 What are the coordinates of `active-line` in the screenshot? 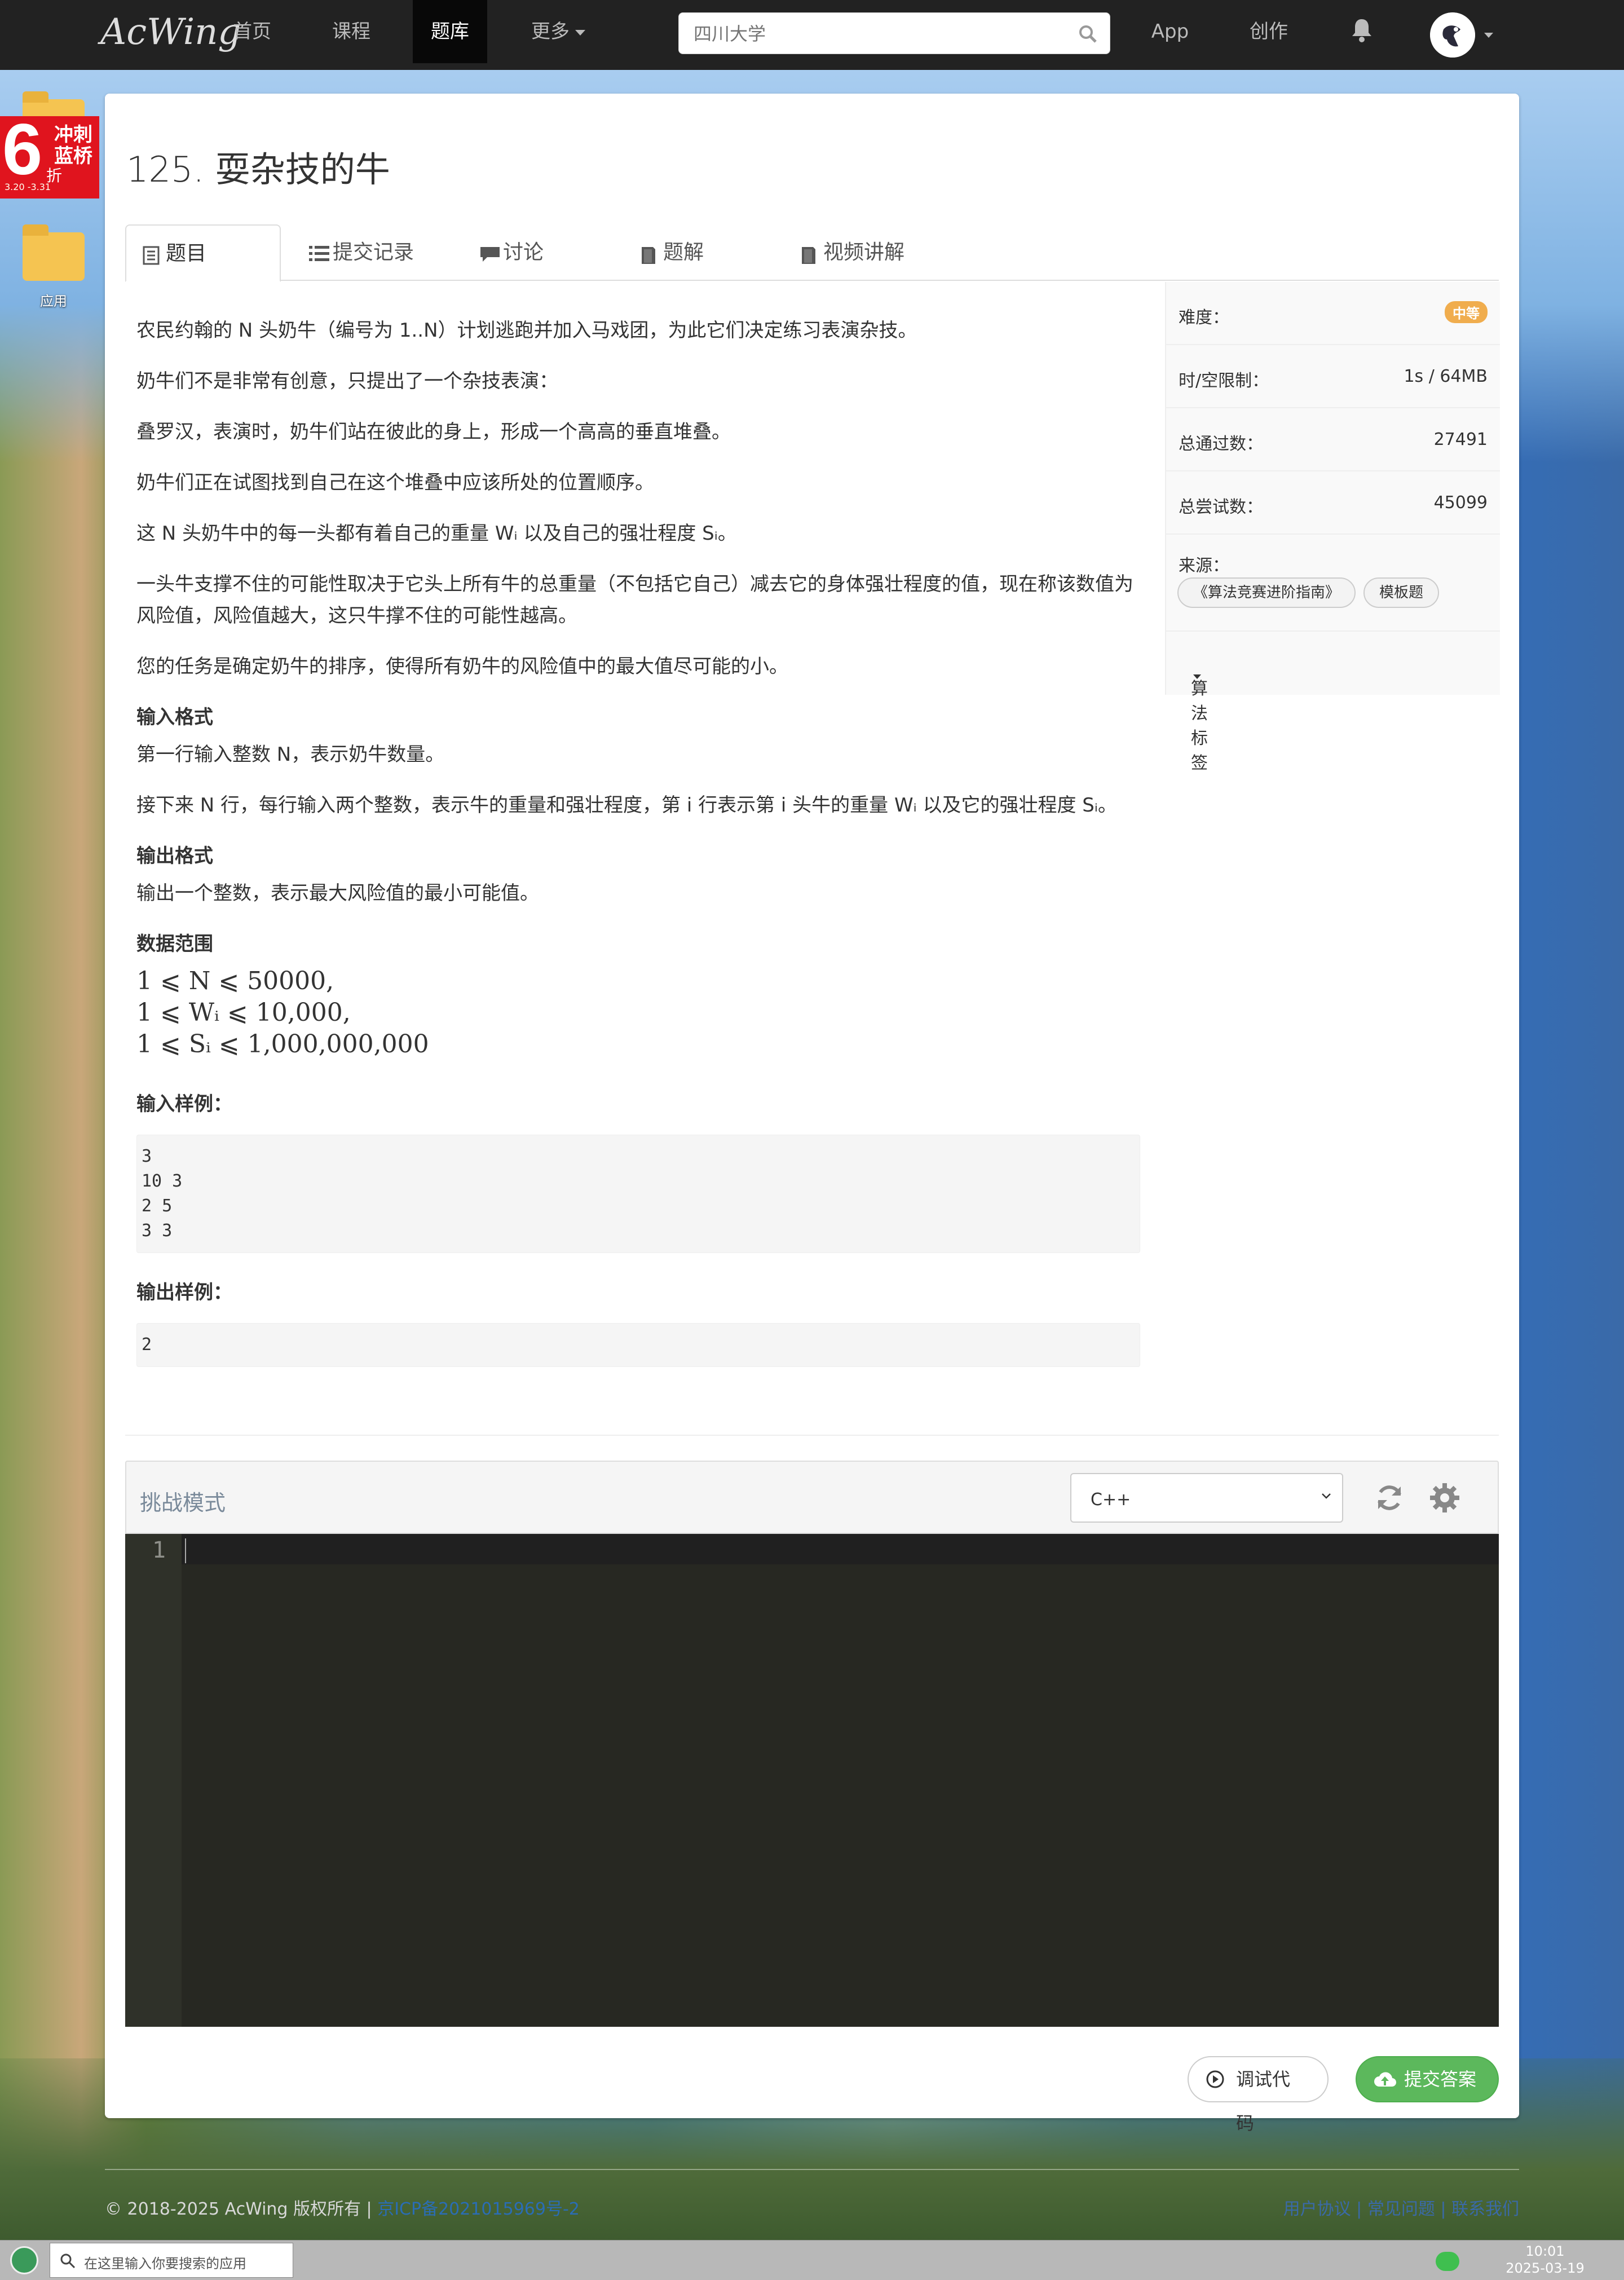 It's located at (840, 1549).